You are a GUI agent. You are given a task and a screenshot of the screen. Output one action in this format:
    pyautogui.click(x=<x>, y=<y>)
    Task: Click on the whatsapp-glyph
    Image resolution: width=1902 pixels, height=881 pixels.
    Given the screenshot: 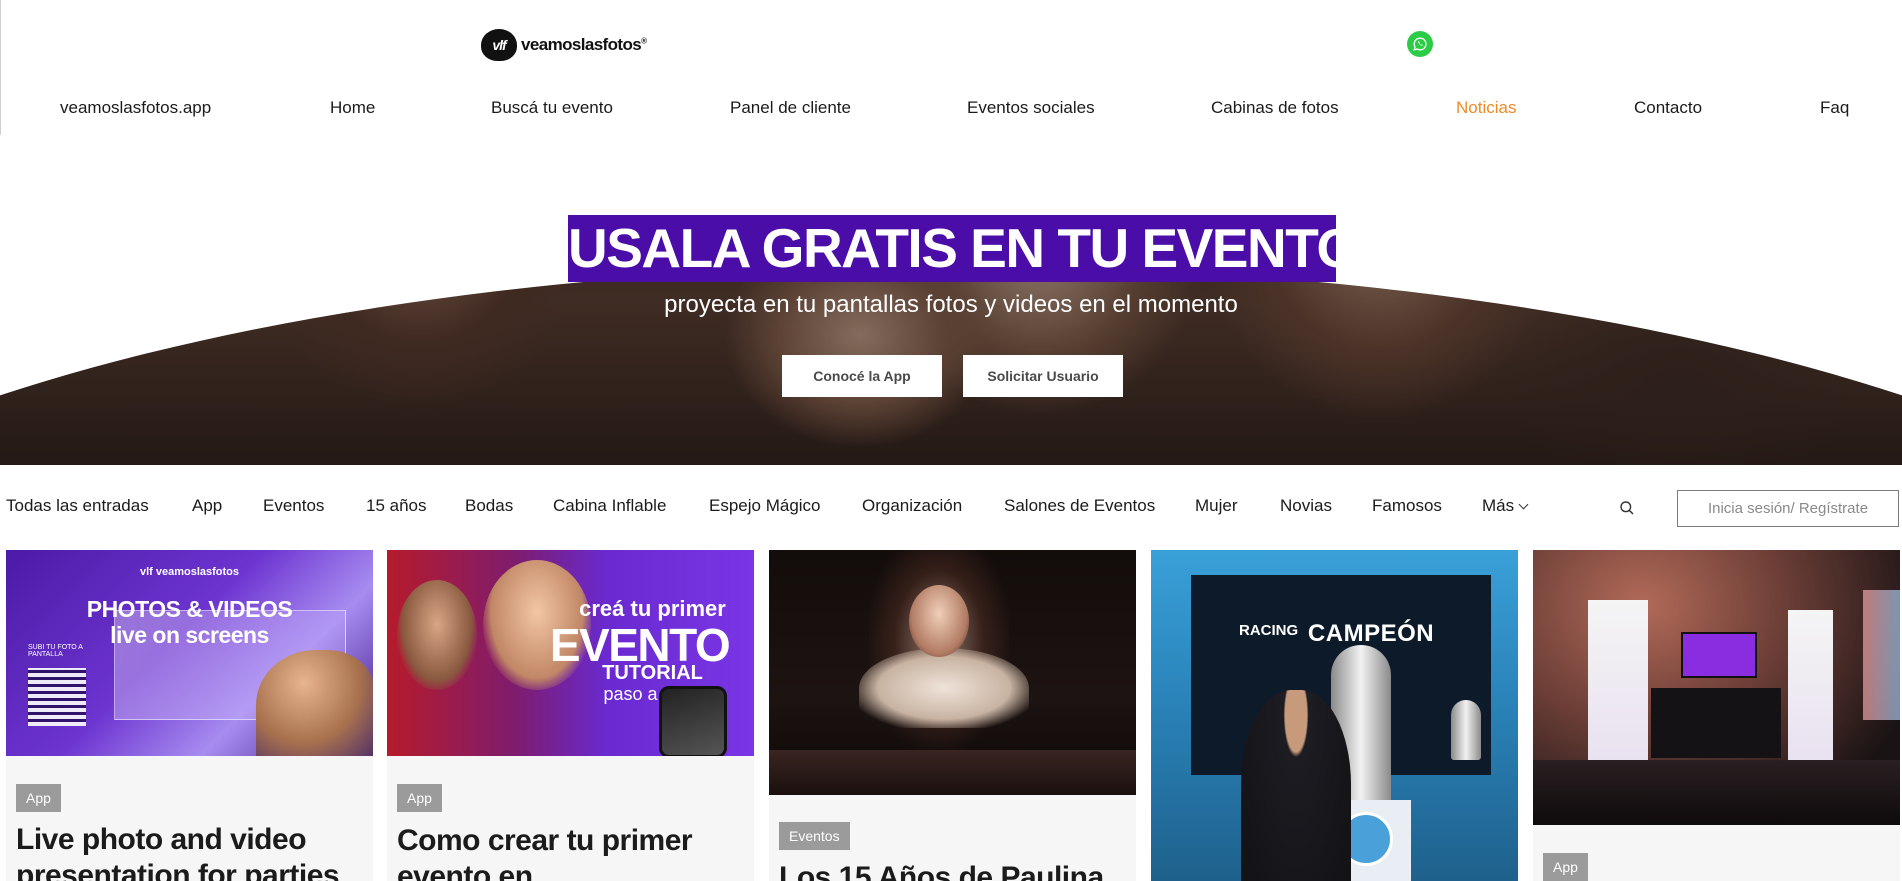 What is the action you would take?
    pyautogui.click(x=1420, y=44)
    